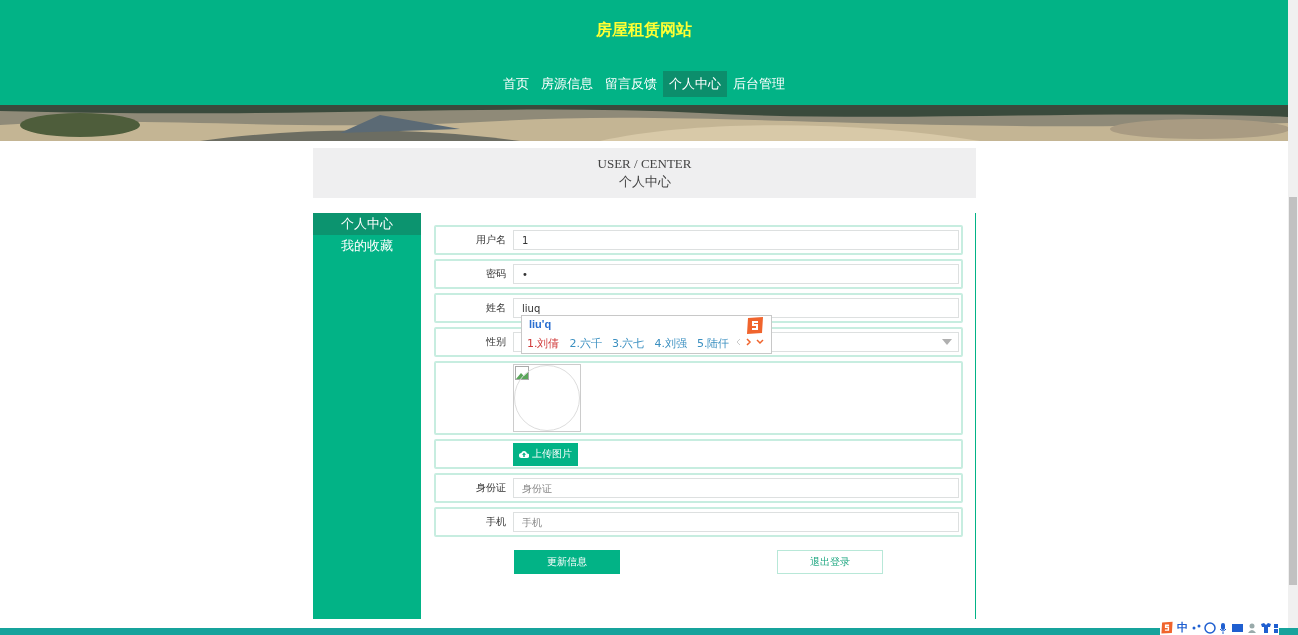 The height and width of the screenshot is (635, 1298). I want to click on text-field: 手机, so click(736, 522).